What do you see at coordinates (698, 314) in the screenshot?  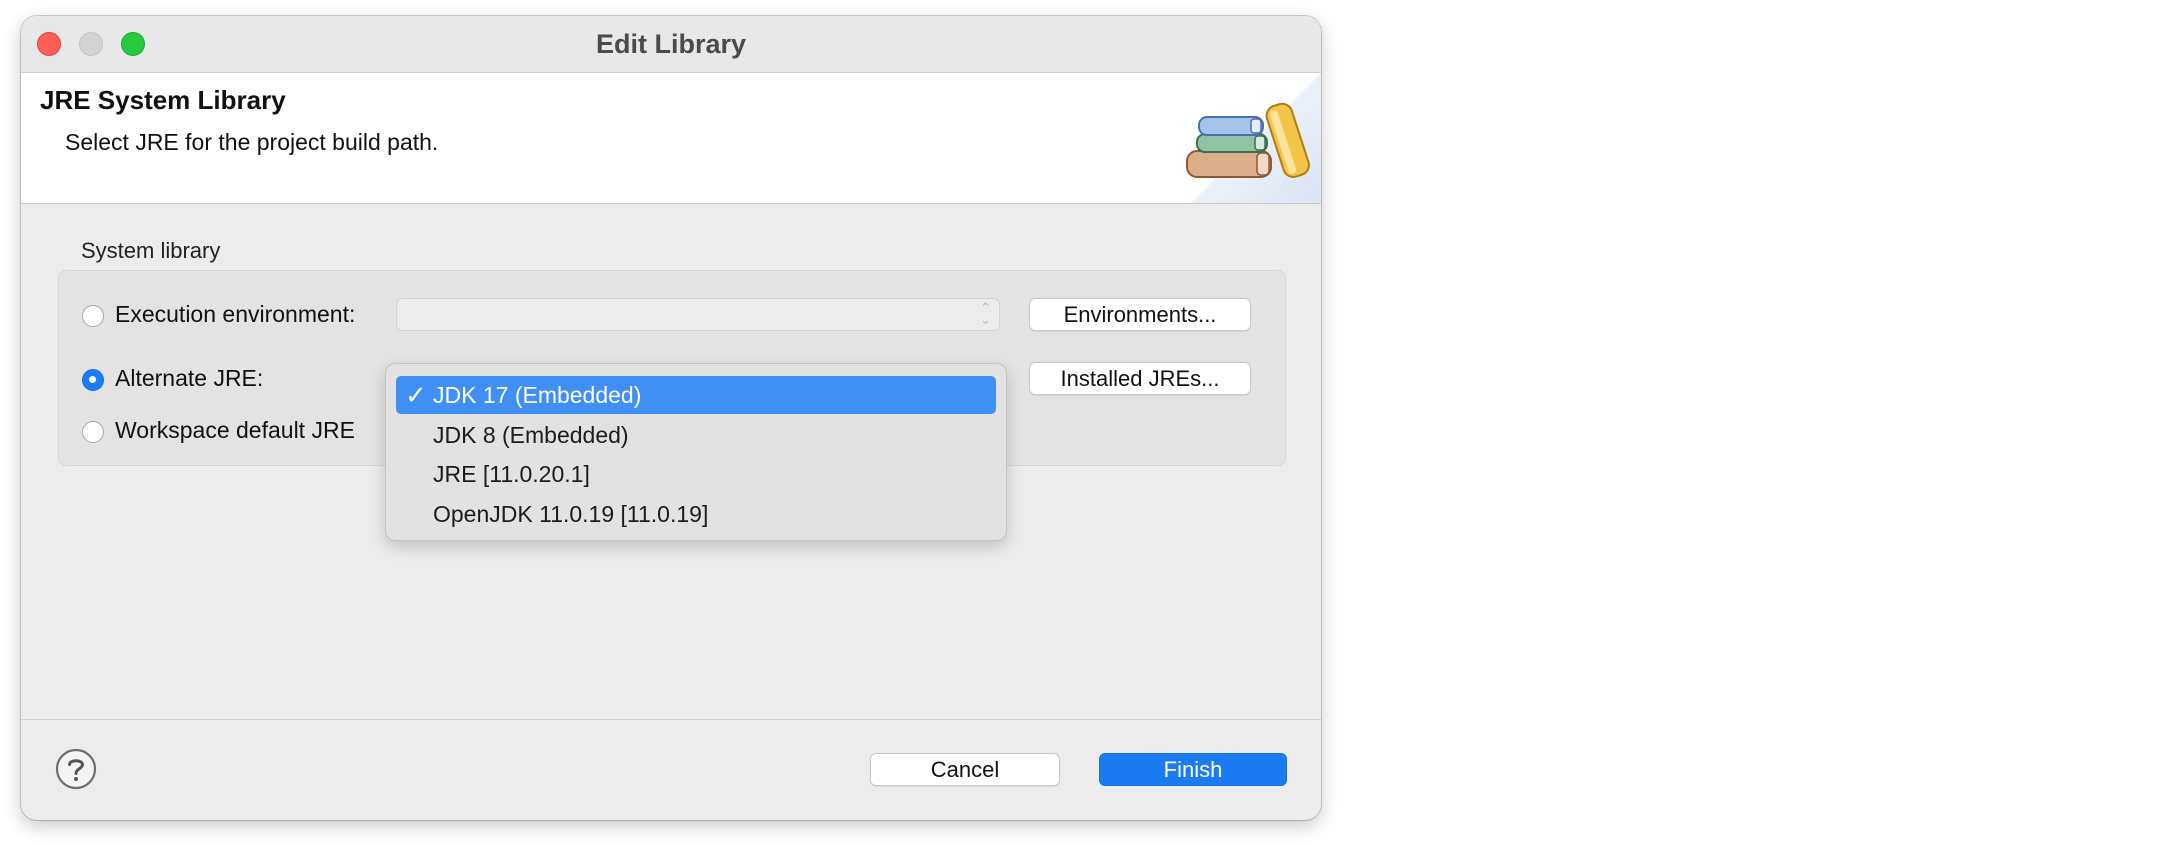 I see `execution-environment-select: ⌃ ⌄` at bounding box center [698, 314].